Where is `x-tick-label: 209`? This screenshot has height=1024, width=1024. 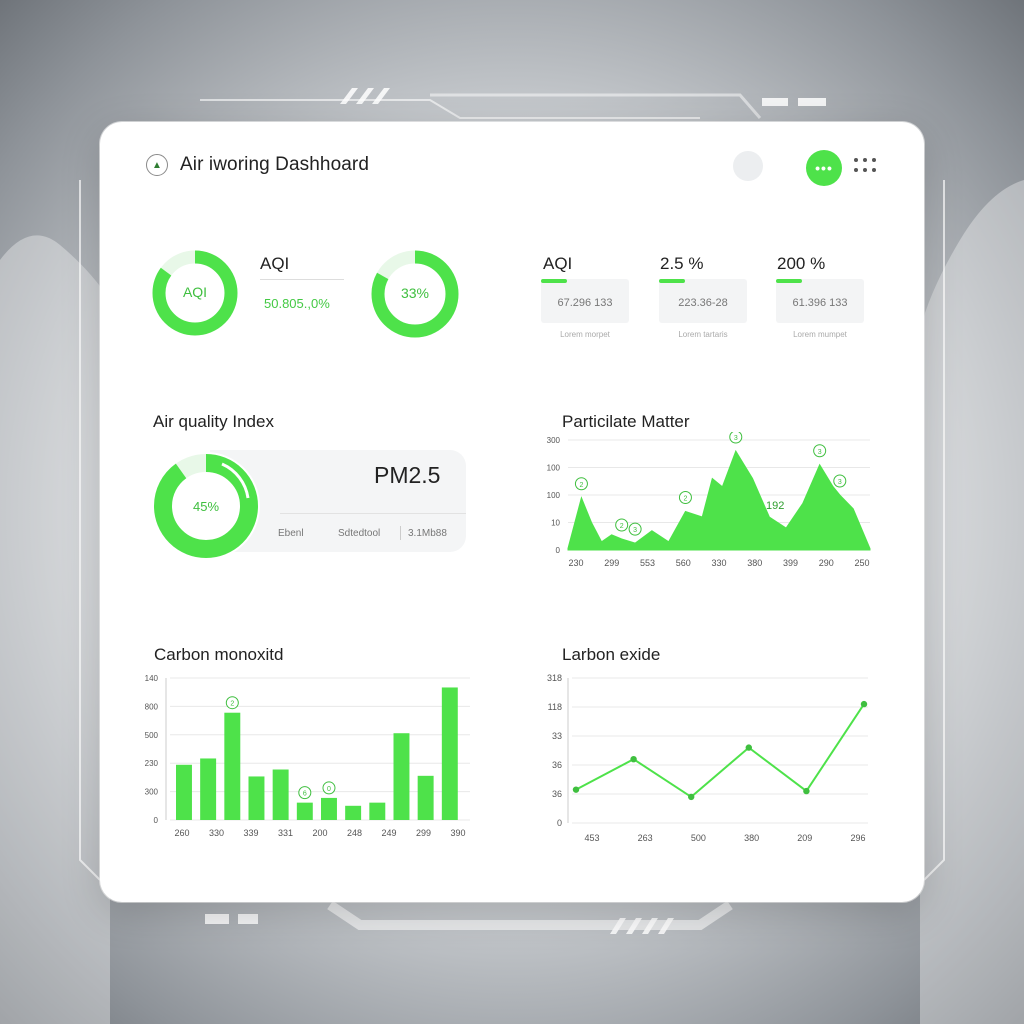 x-tick-label: 209 is located at coordinates (804, 838).